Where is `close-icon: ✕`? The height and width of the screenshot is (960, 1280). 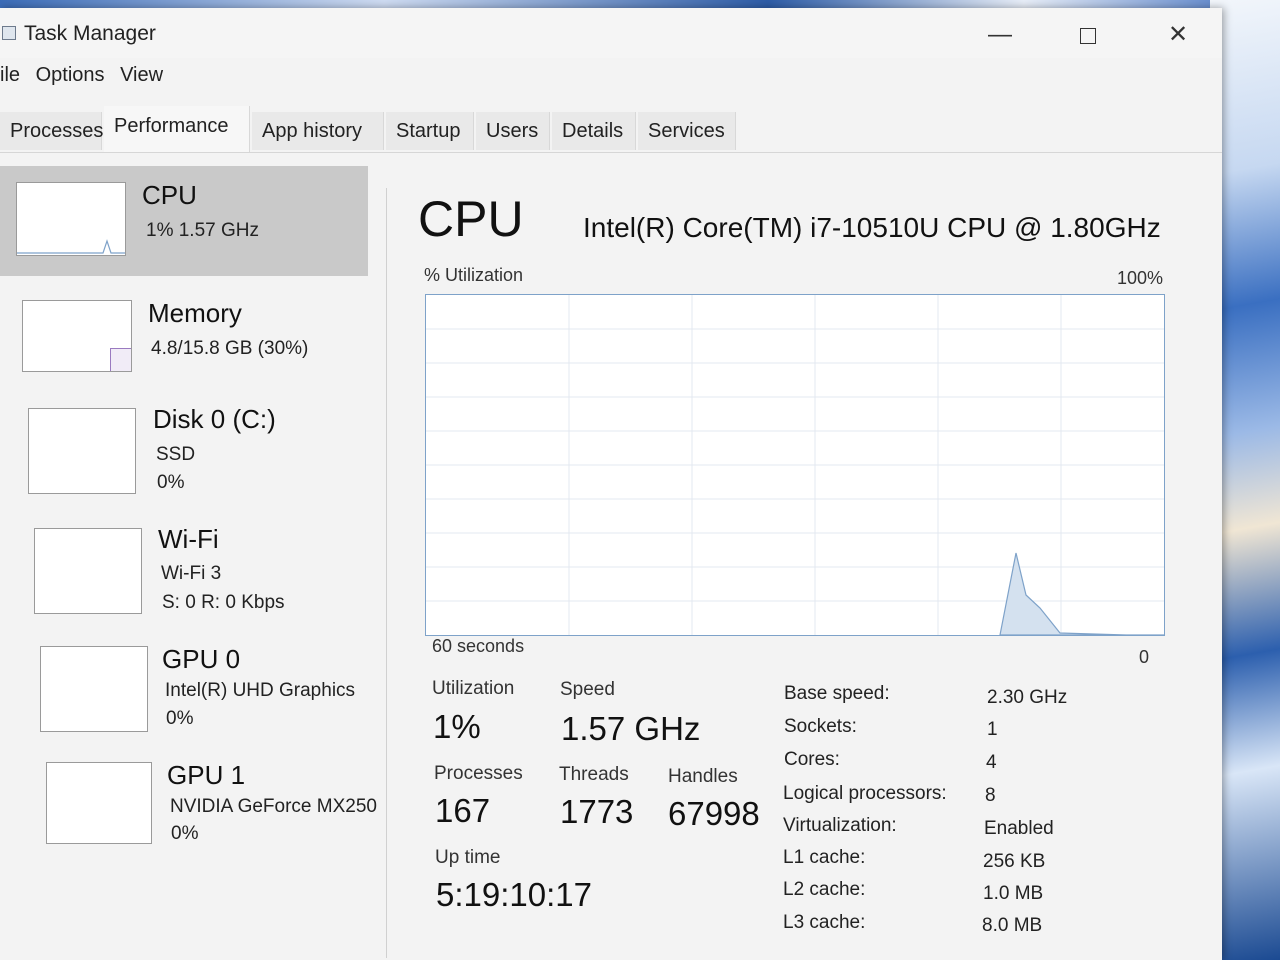 close-icon: ✕ is located at coordinates (1178, 34).